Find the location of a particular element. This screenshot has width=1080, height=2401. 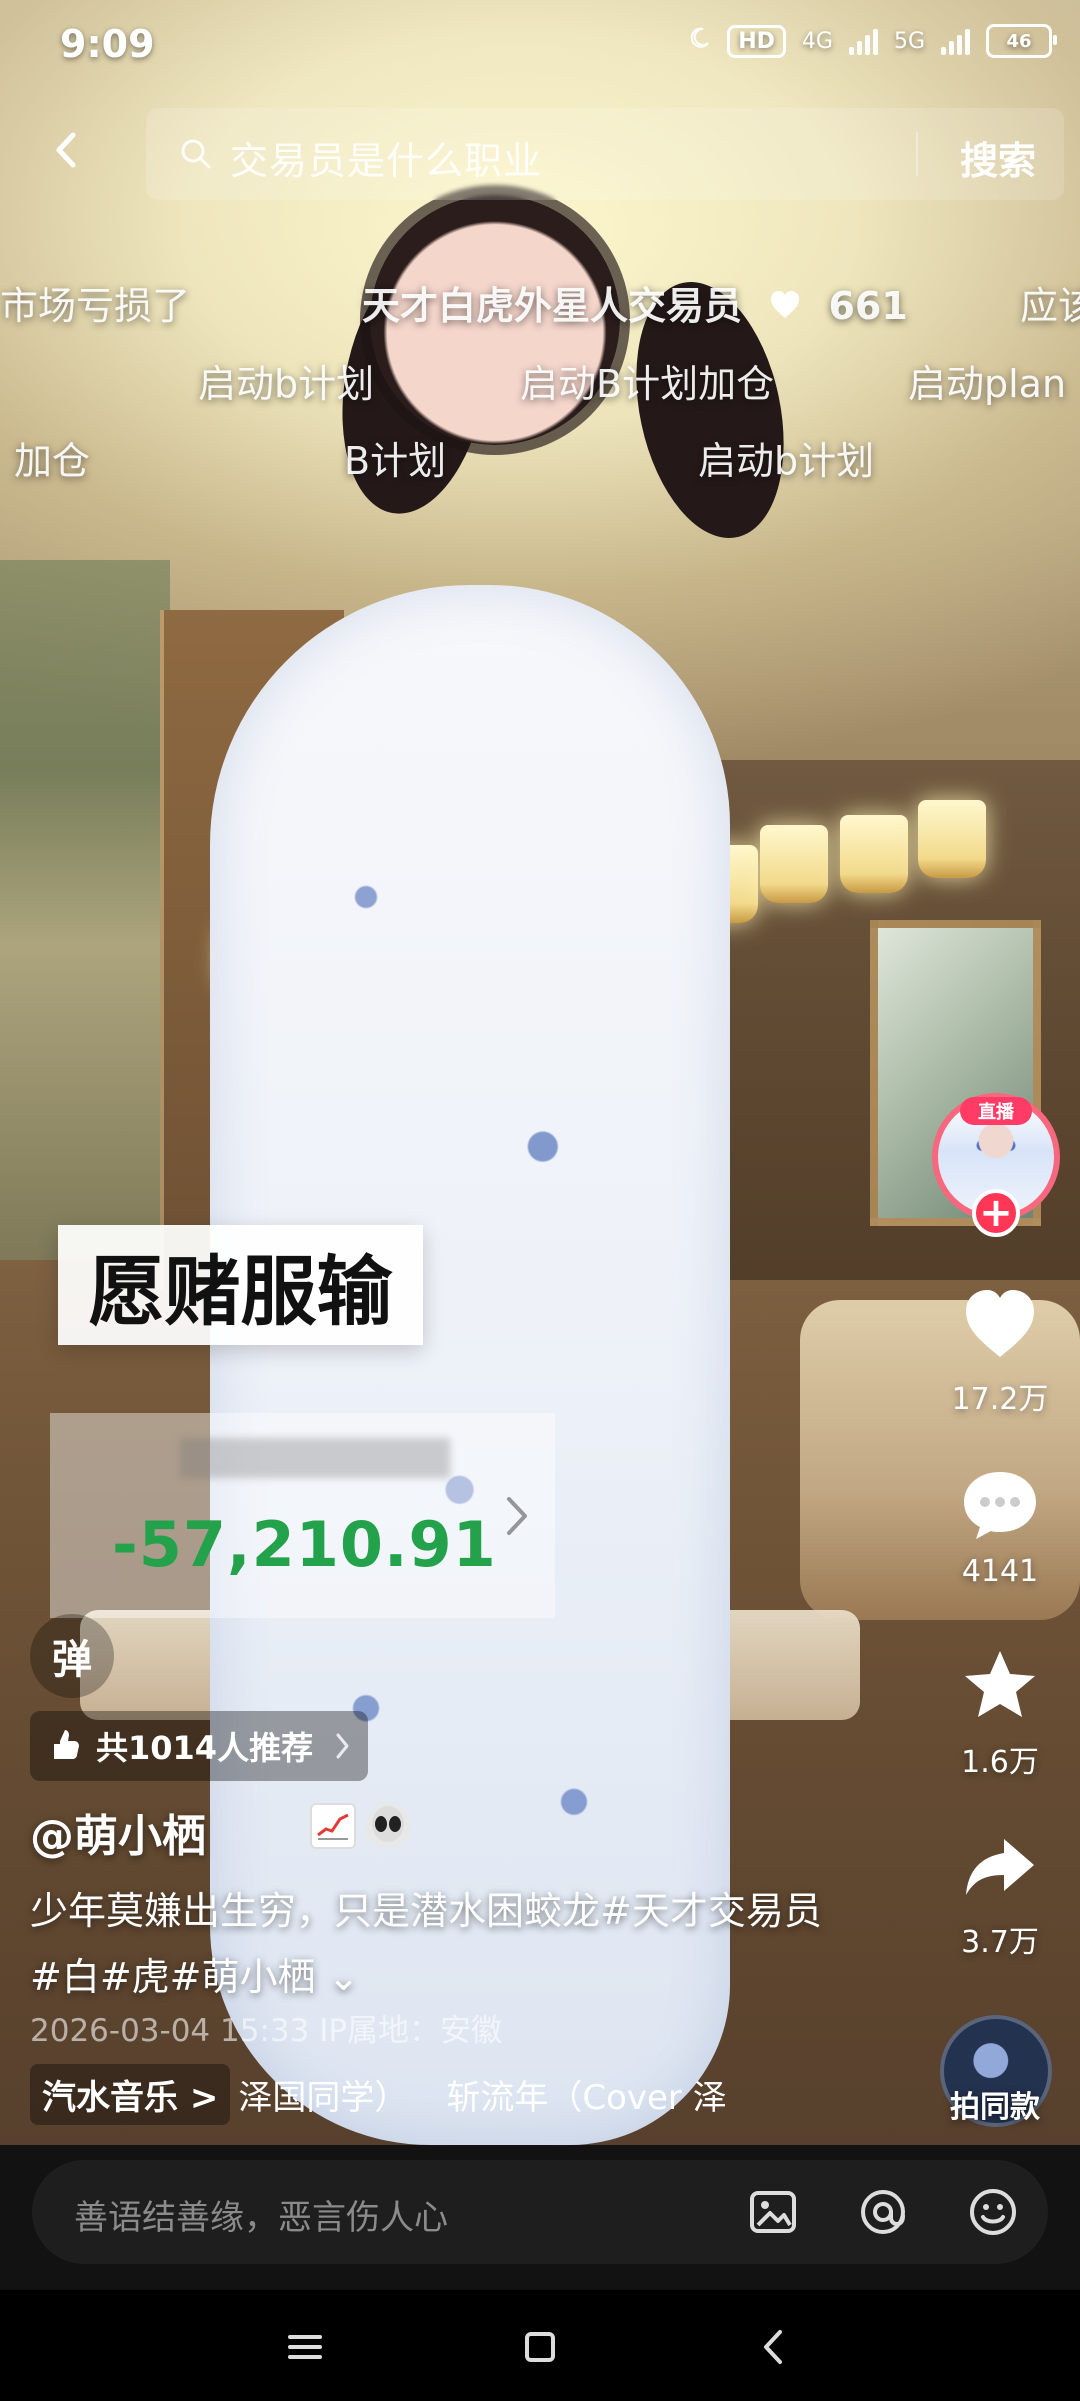

network-5g-label: 5G is located at coordinates (909, 41).